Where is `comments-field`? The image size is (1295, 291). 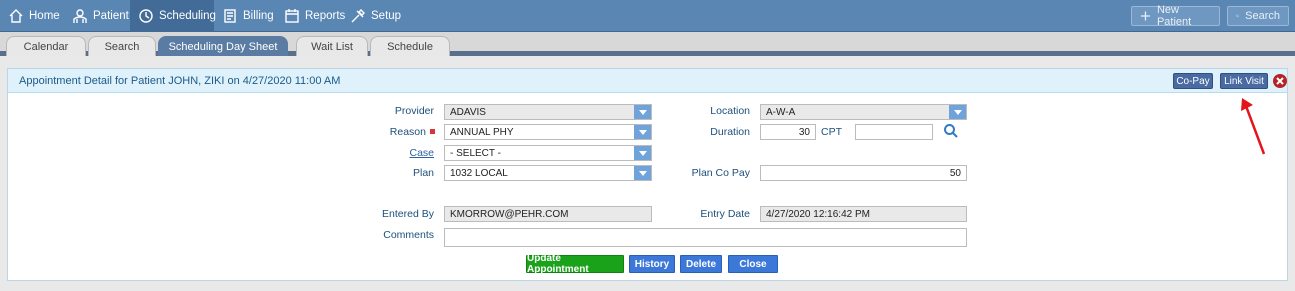 comments-field is located at coordinates (705, 237).